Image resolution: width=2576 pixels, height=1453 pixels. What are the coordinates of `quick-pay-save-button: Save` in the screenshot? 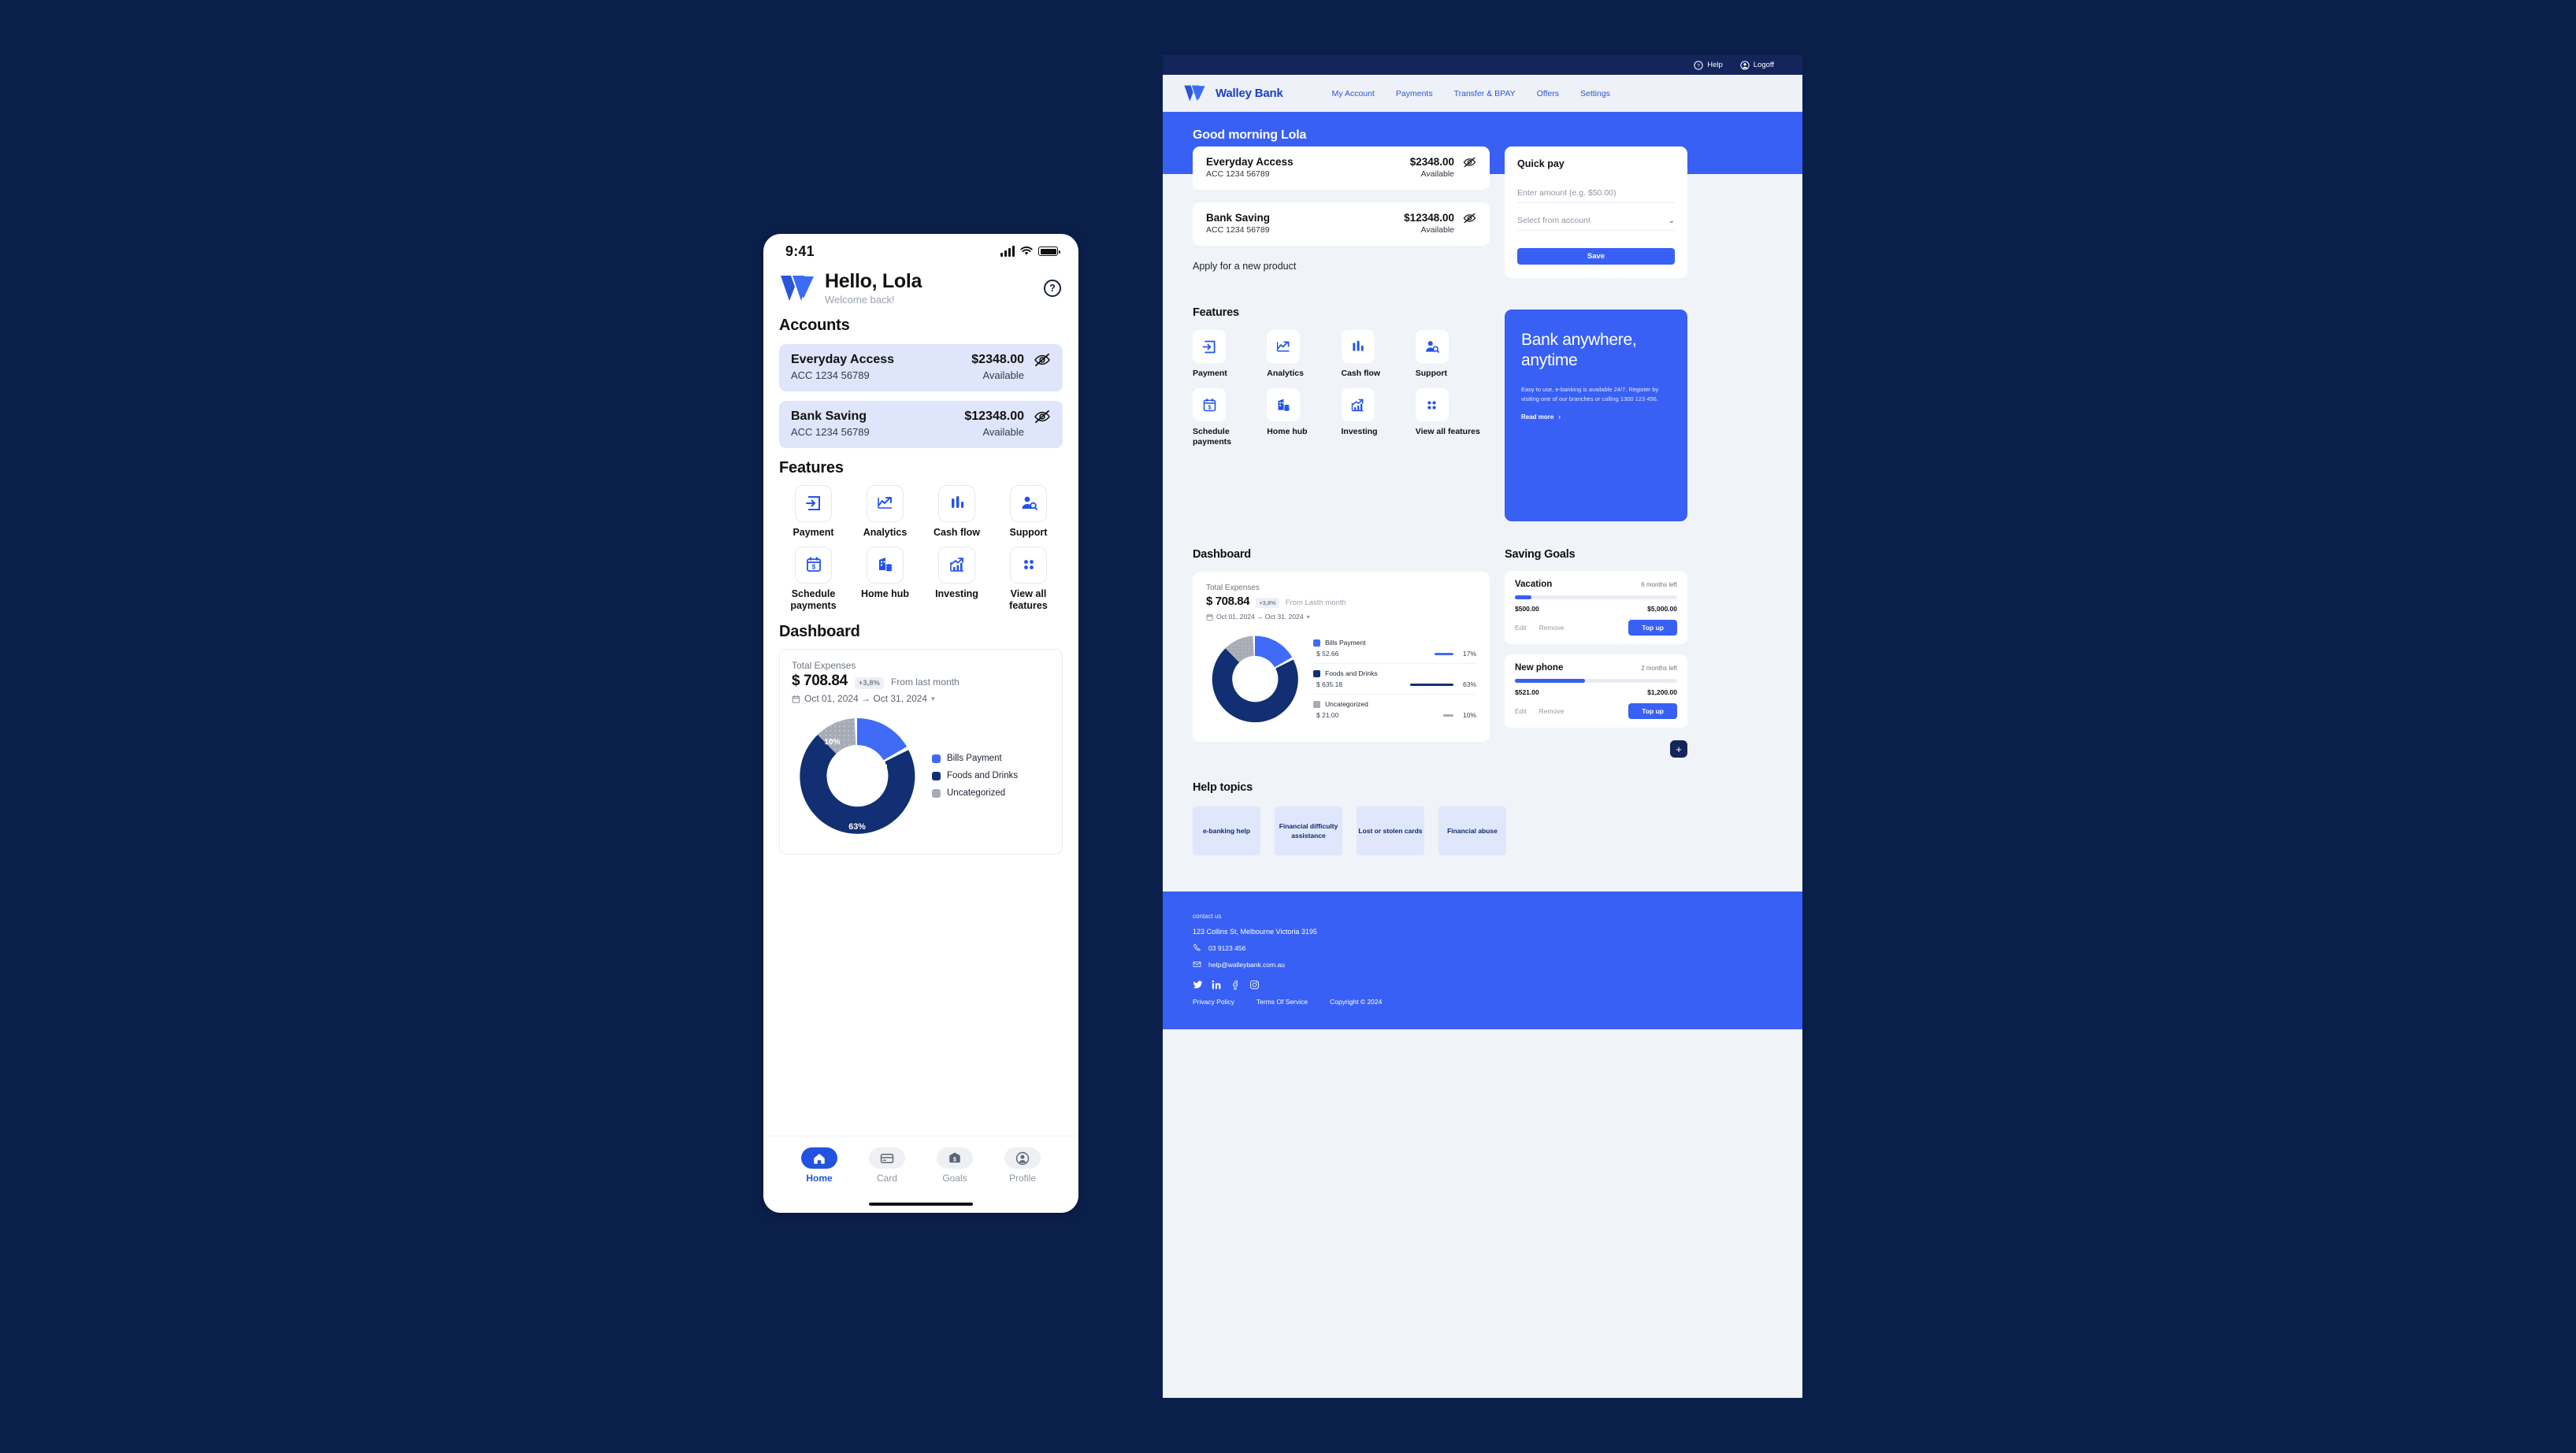 It's located at (1596, 256).